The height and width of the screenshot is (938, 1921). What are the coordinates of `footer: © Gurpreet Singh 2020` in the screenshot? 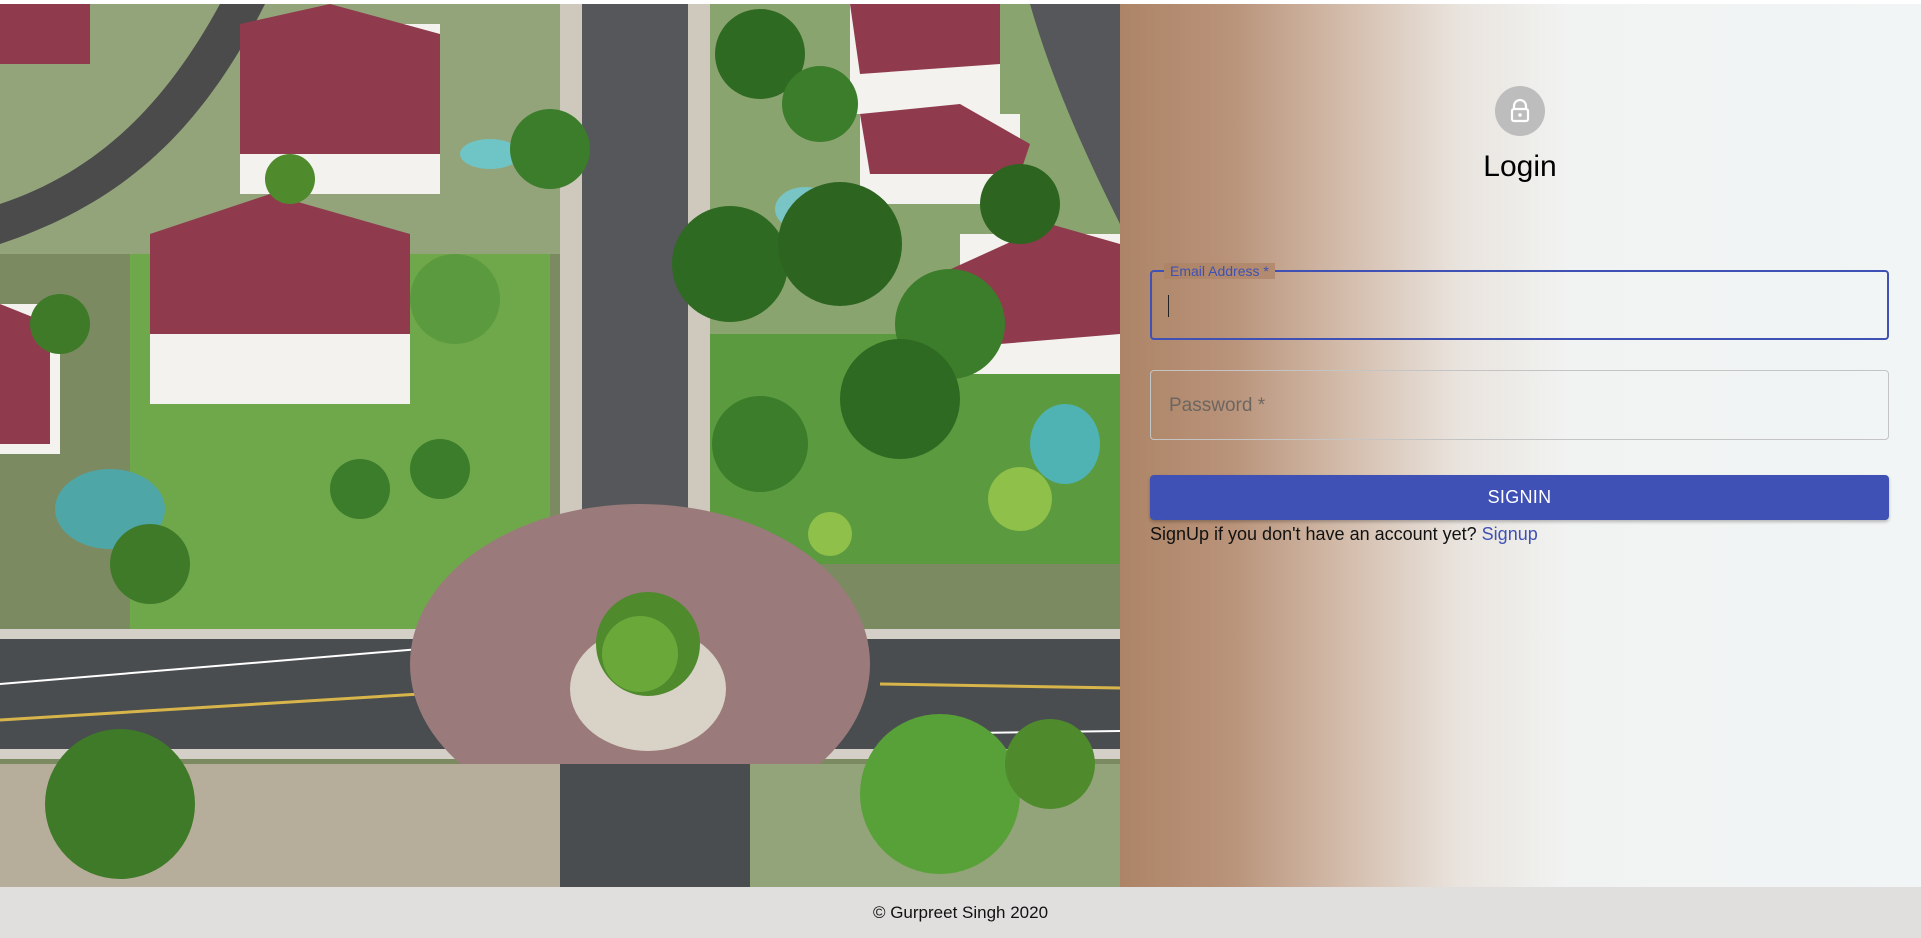 It's located at (960, 912).